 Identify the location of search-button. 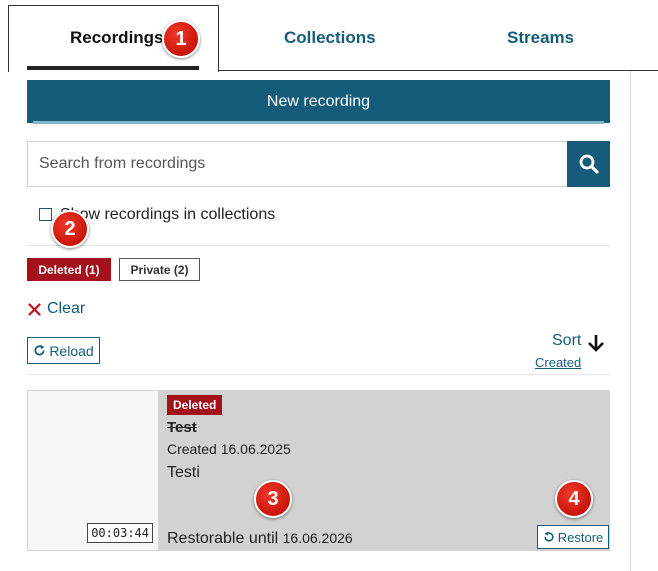
(588, 164).